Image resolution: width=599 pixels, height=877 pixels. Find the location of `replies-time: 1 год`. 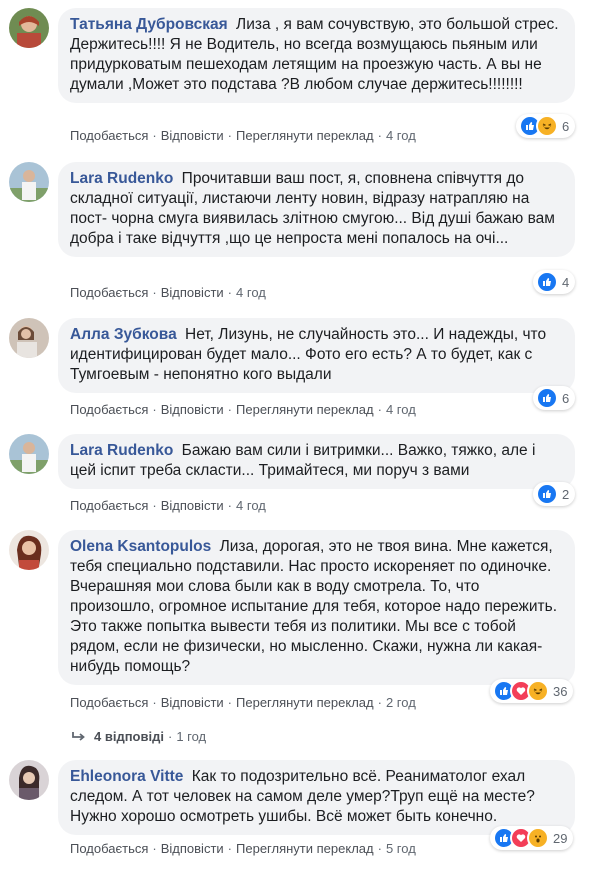

replies-time: 1 год is located at coordinates (191, 736).